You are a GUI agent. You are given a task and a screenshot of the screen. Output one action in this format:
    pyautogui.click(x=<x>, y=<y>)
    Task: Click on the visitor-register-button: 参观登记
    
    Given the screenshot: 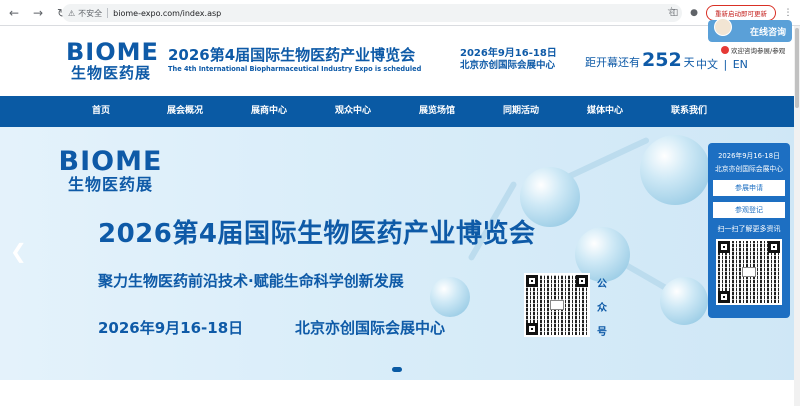 What is the action you would take?
    pyautogui.click(x=749, y=210)
    